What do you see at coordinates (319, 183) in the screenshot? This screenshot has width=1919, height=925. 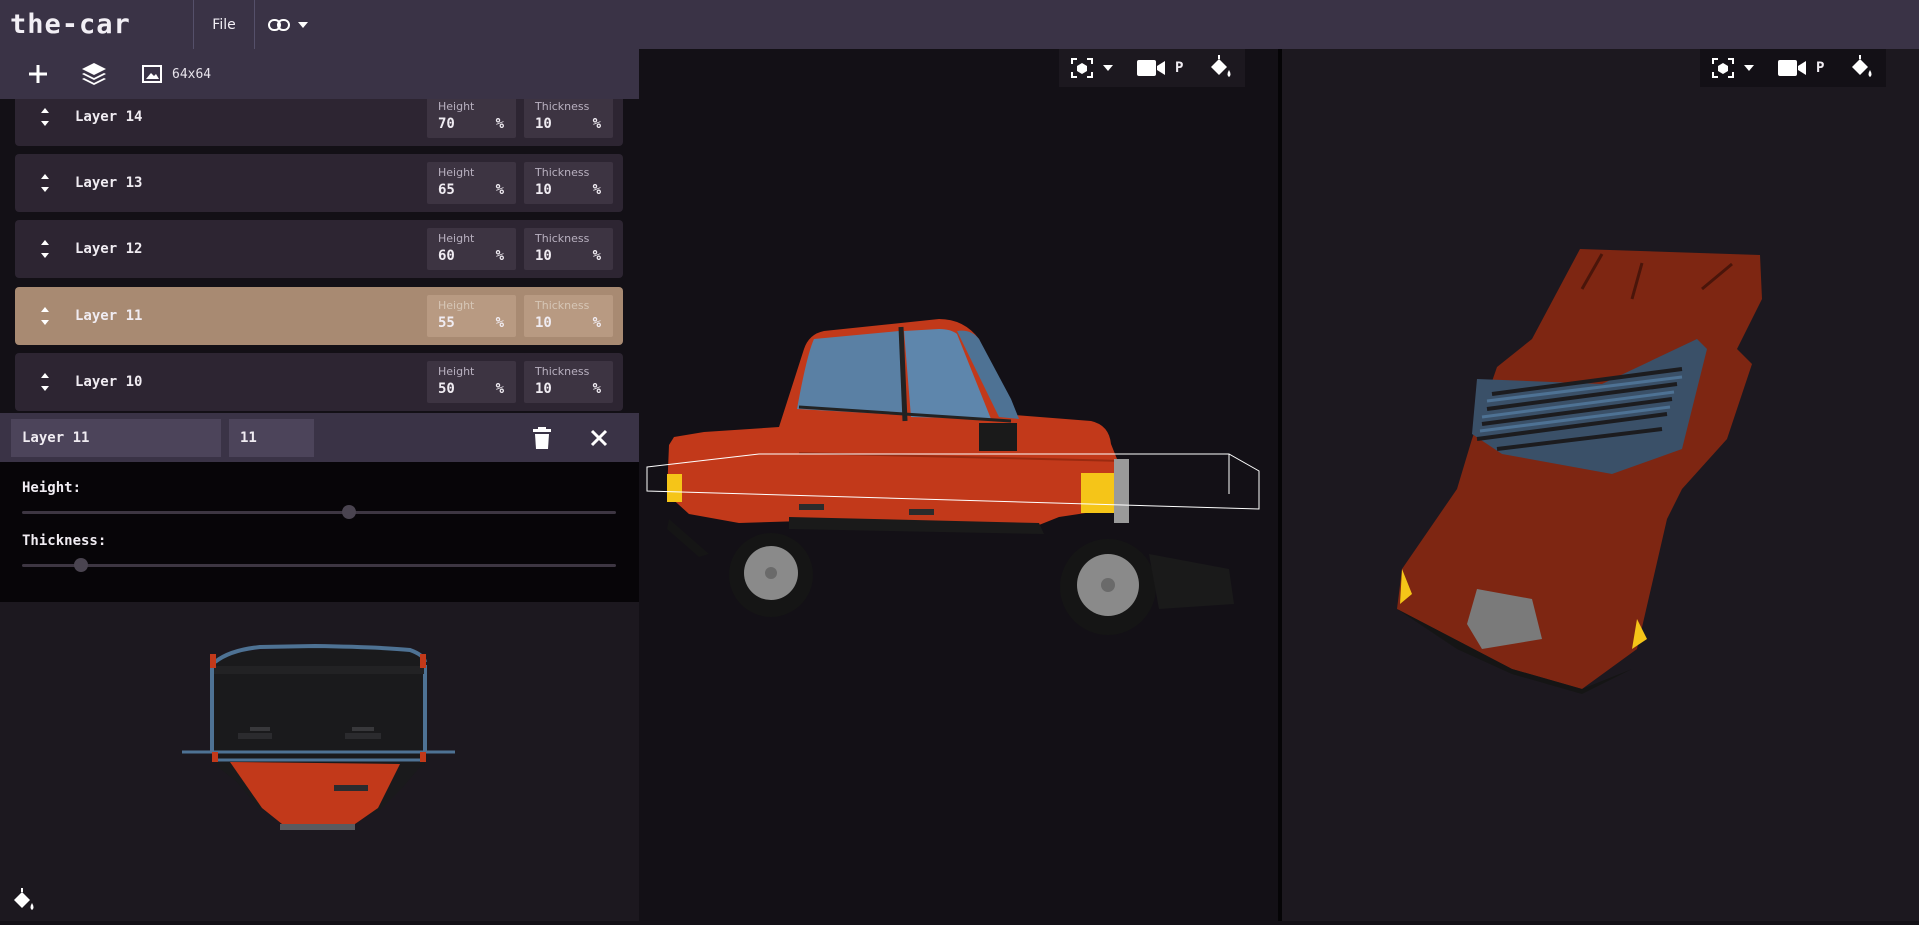 I see `layer-item: Layer 13 Height 65% Thickness 10%` at bounding box center [319, 183].